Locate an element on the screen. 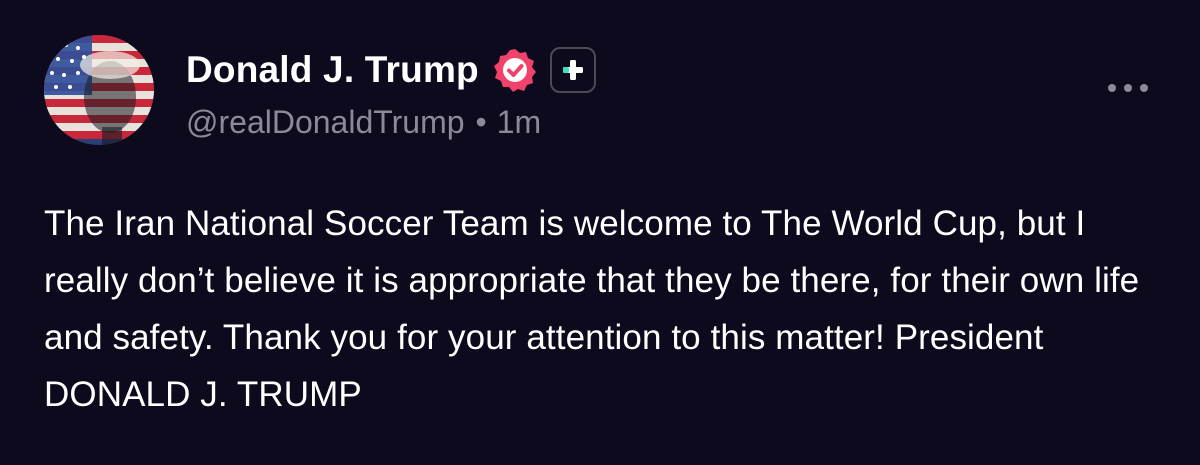 Image resolution: width=1200 pixels, height=465 pixels. plus-badge-icon is located at coordinates (572, 70).